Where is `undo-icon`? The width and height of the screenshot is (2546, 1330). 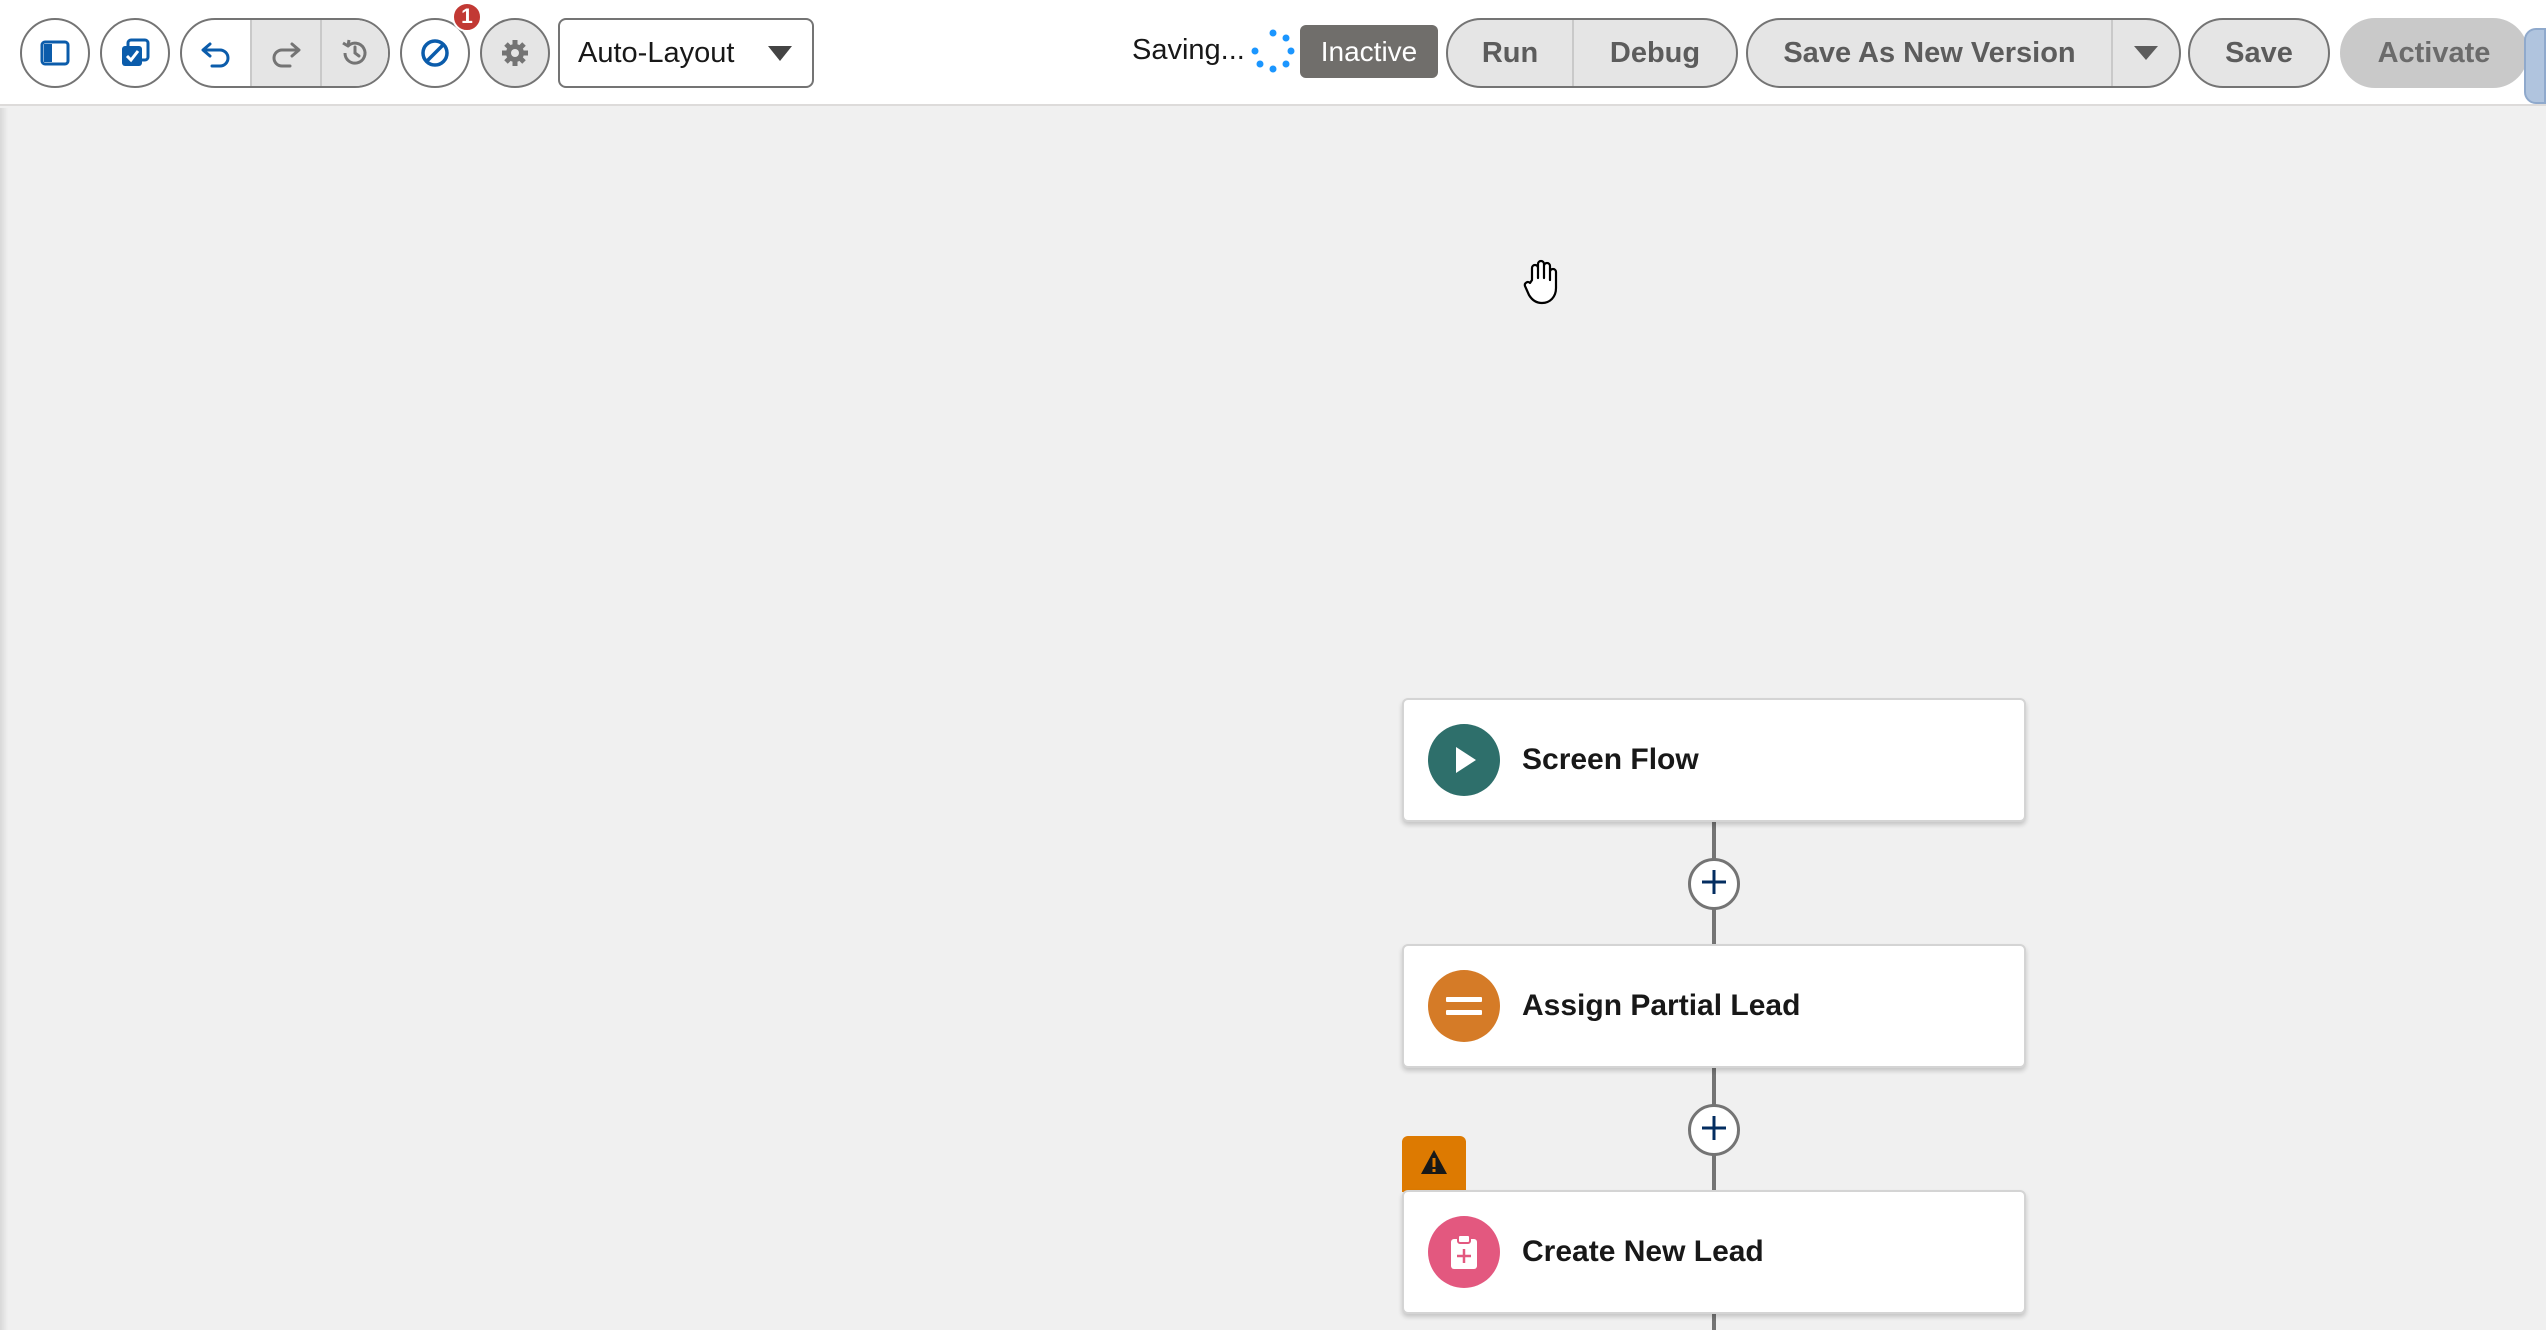 undo-icon is located at coordinates (216, 53).